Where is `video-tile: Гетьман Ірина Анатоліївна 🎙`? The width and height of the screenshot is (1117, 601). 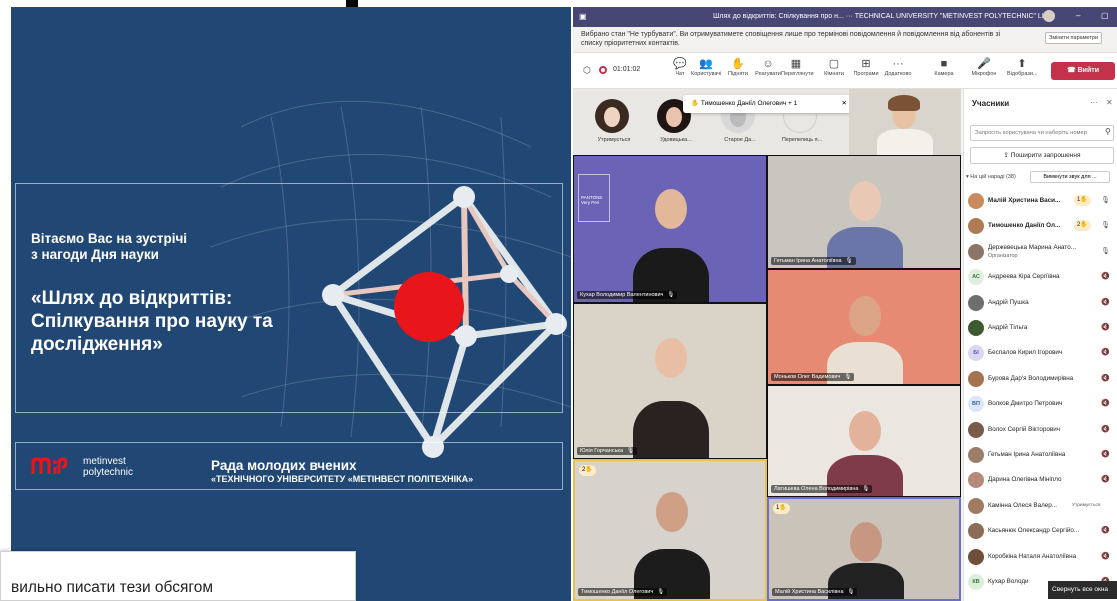
video-tile: Гетьман Ірина Анатоліївна 🎙 is located at coordinates (864, 212).